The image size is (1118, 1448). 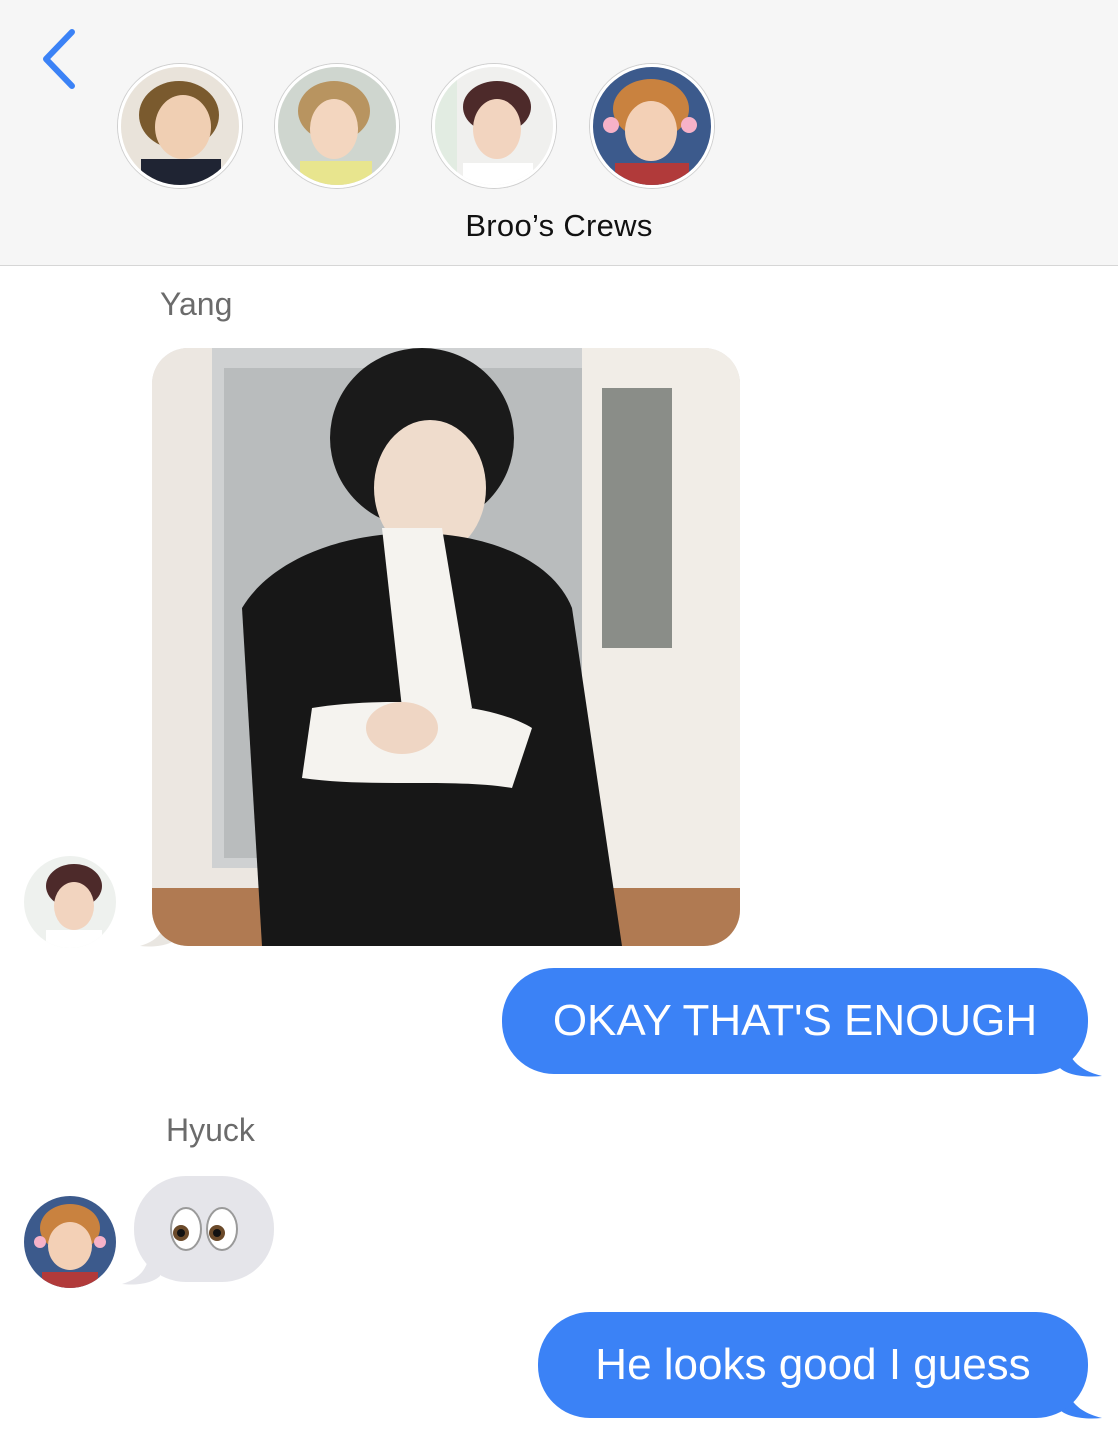 I want to click on outgoing-message: He looks good I guess, so click(x=813, y=1365).